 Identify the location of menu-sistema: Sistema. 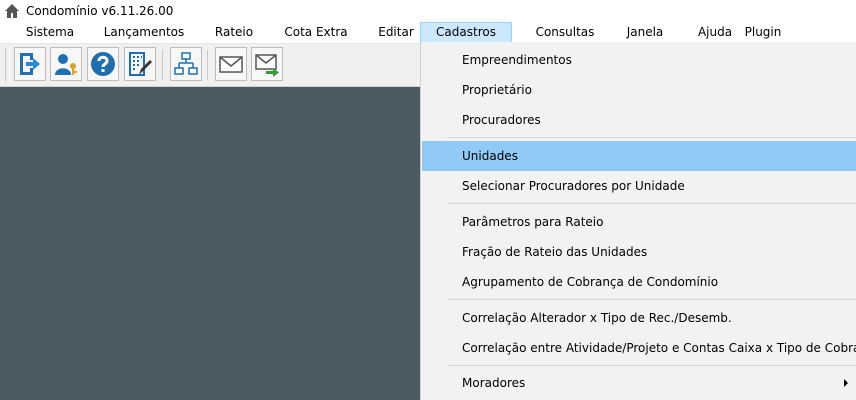
(50, 32).